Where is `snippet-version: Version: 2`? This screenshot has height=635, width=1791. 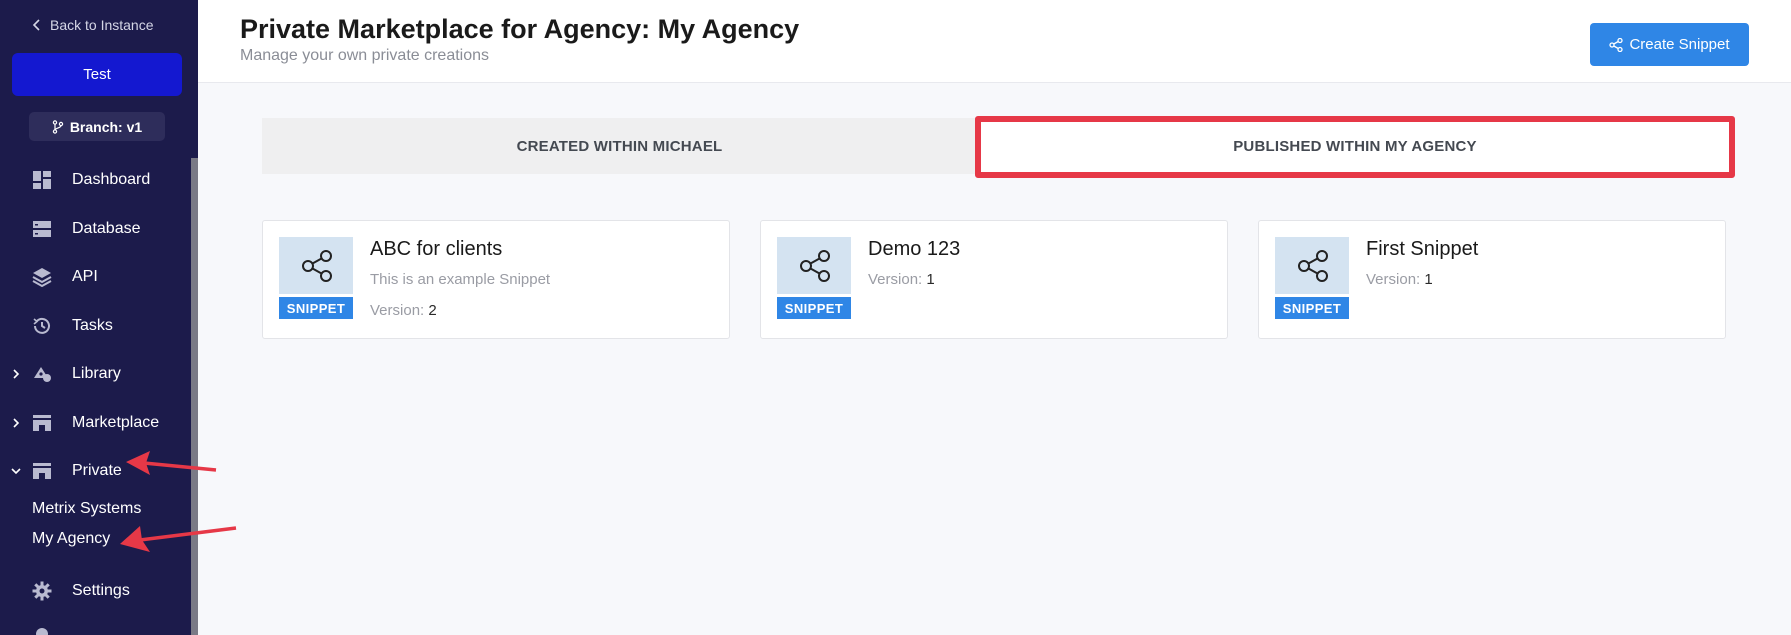 snippet-version: Version: 2 is located at coordinates (403, 310).